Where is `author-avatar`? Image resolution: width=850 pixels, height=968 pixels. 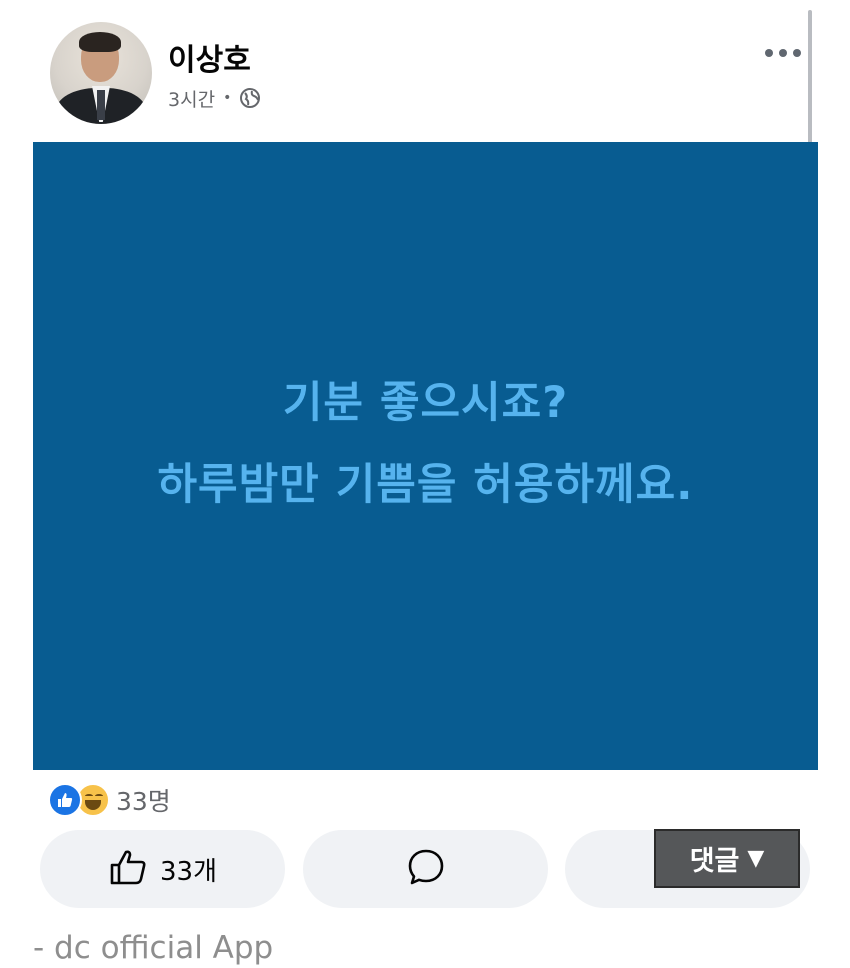
author-avatar is located at coordinates (101, 73).